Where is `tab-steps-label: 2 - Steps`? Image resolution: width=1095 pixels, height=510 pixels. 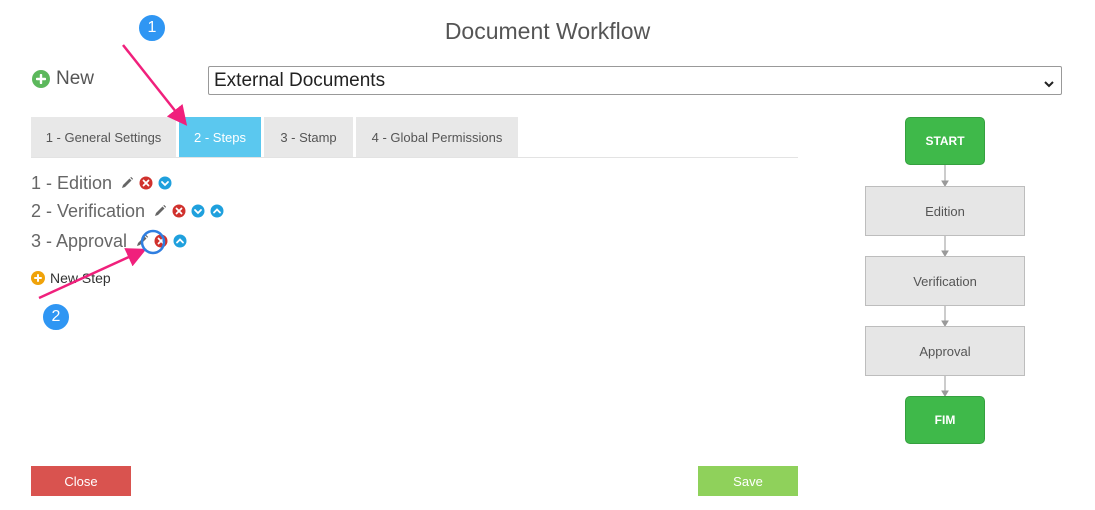
tab-steps-label: 2 - Steps is located at coordinates (220, 137).